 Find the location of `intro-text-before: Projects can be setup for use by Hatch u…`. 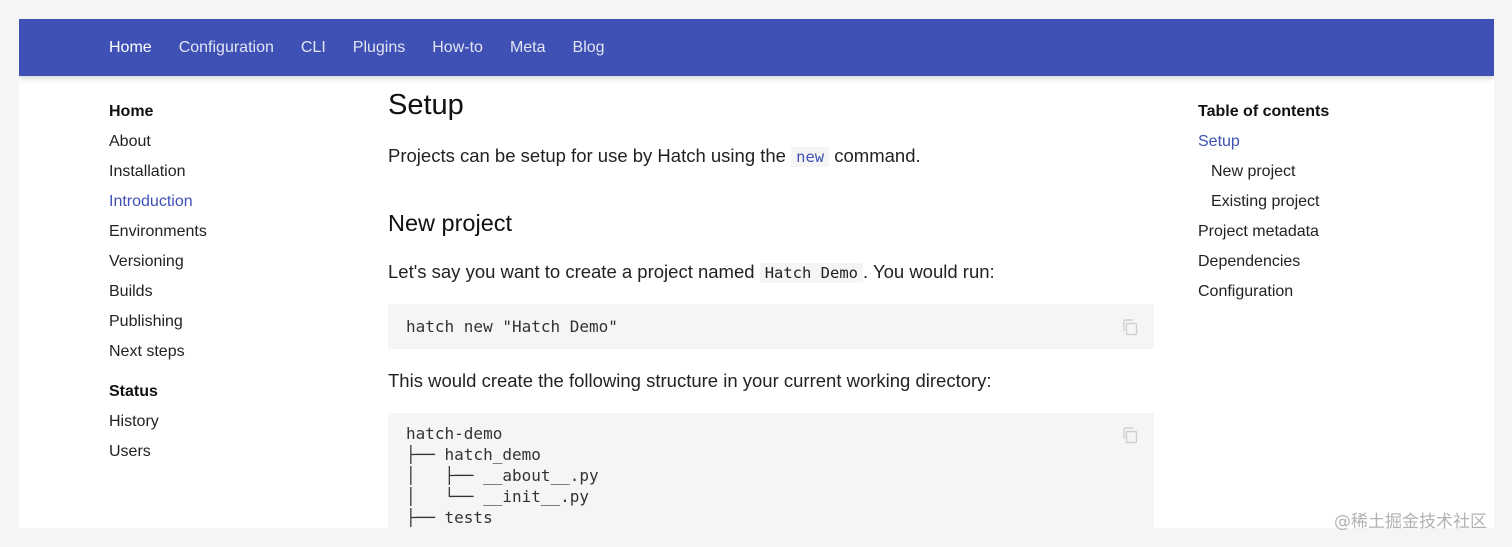

intro-text-before: Projects can be setup for use by Hatch u… is located at coordinates (590, 155).